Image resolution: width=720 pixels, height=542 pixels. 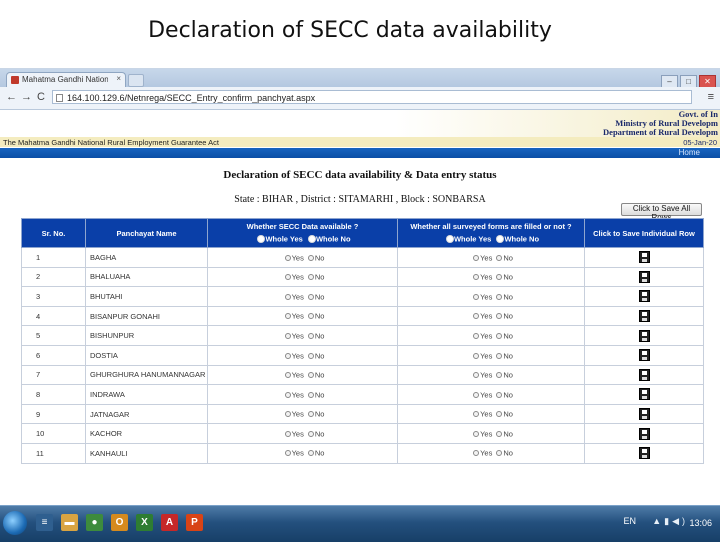 I want to click on reload-icon: C, so click(x=41, y=97).